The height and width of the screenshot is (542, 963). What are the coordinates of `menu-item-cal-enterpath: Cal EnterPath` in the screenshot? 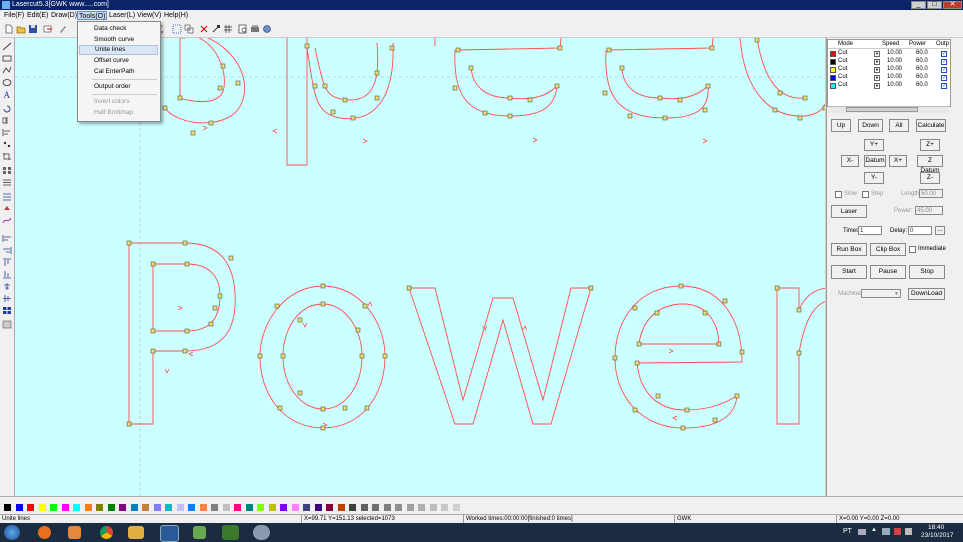 It's located at (118, 72).